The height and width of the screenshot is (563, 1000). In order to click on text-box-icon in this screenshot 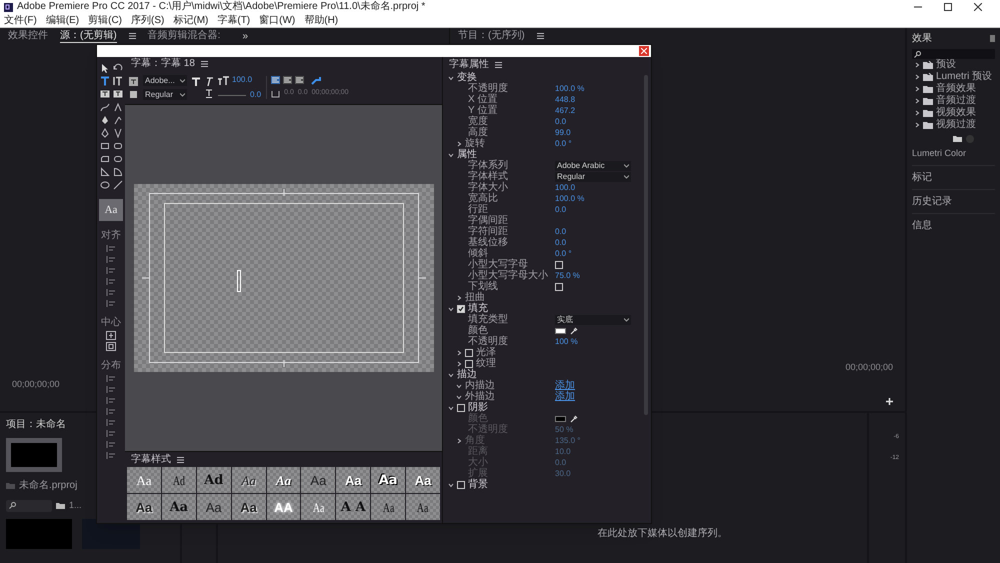, I will do `click(133, 81)`.